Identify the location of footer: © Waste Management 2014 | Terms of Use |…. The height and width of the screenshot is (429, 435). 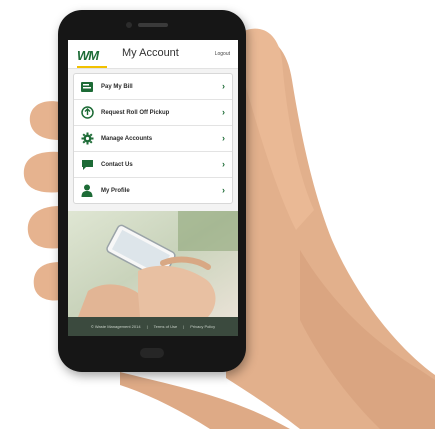
(153, 326).